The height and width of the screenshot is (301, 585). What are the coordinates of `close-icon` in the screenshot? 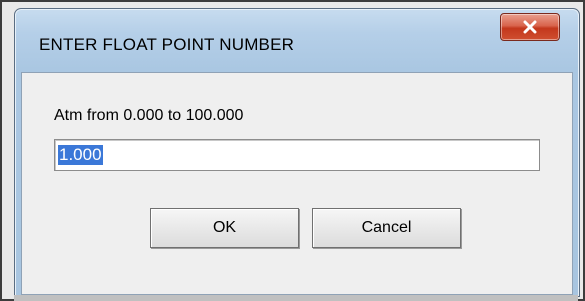 It's located at (530, 27).